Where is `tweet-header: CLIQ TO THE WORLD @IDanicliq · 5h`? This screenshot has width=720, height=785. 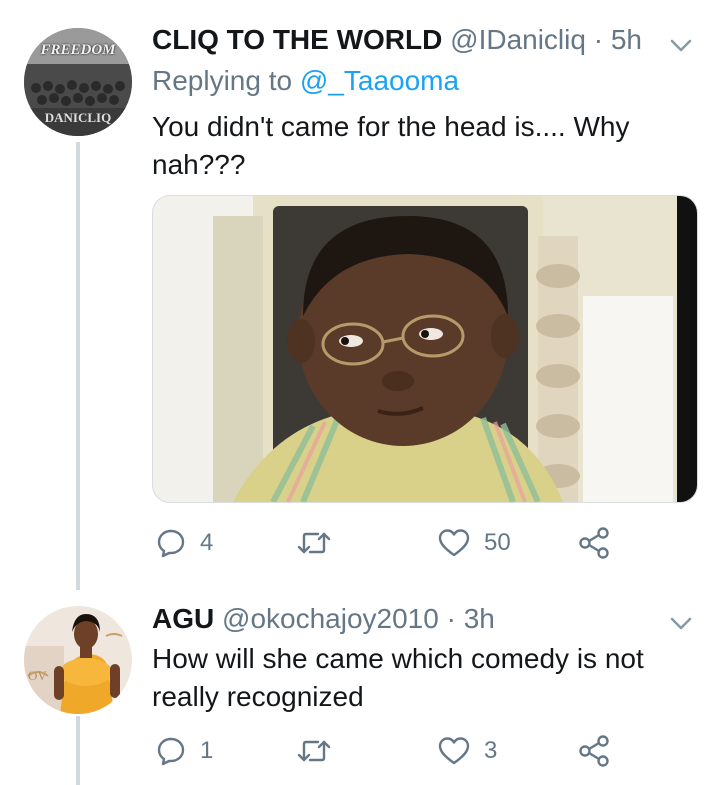
tweet-header: CLIQ TO THE WORLD @IDanicliq · 5h is located at coordinates (397, 40).